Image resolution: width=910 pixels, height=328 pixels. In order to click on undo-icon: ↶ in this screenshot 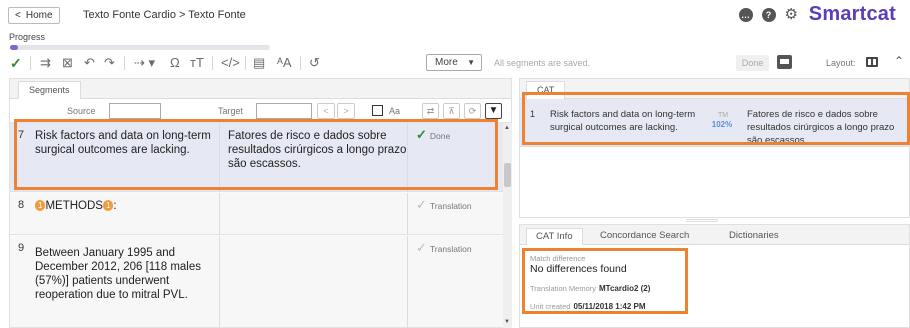, I will do `click(89, 63)`.